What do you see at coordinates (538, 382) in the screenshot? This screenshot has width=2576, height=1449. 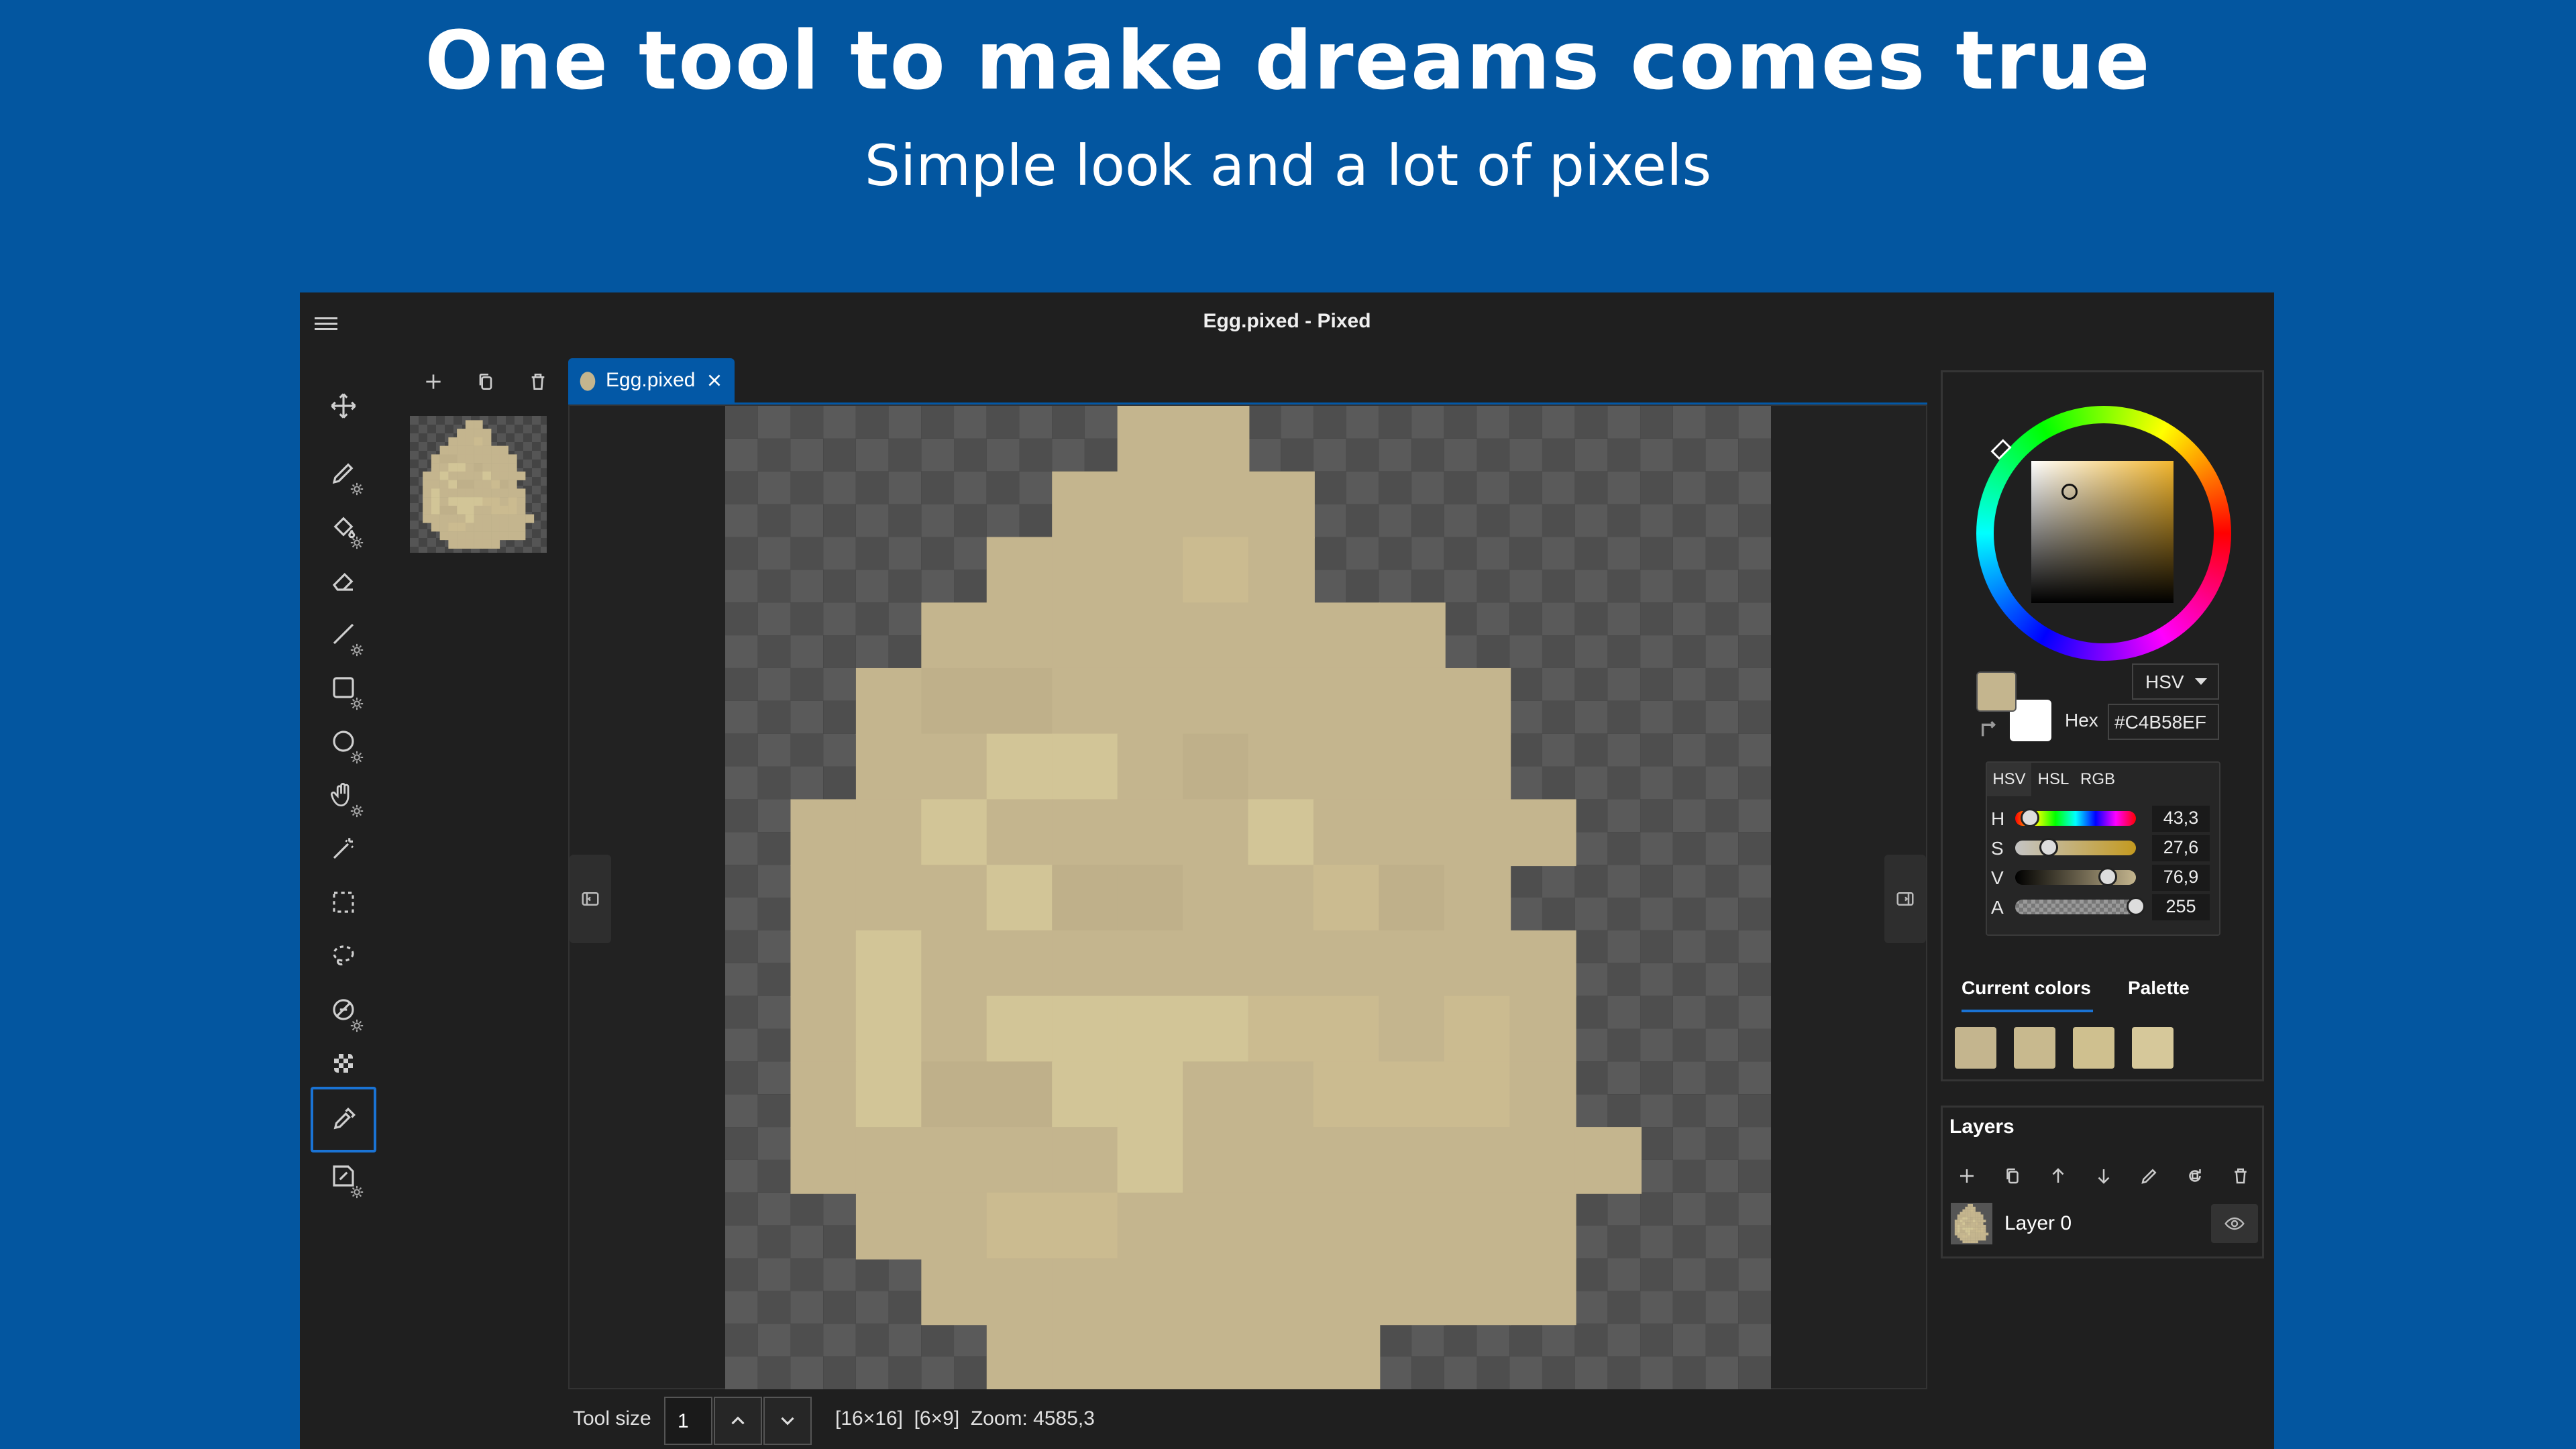 I see `delete-frame-button` at bounding box center [538, 382].